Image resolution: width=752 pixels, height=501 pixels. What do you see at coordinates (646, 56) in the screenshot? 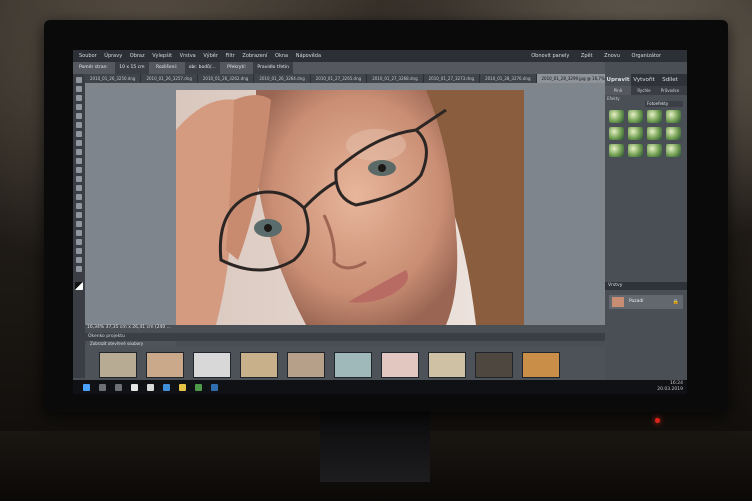
I see `organizer-button: Organizátor` at bounding box center [646, 56].